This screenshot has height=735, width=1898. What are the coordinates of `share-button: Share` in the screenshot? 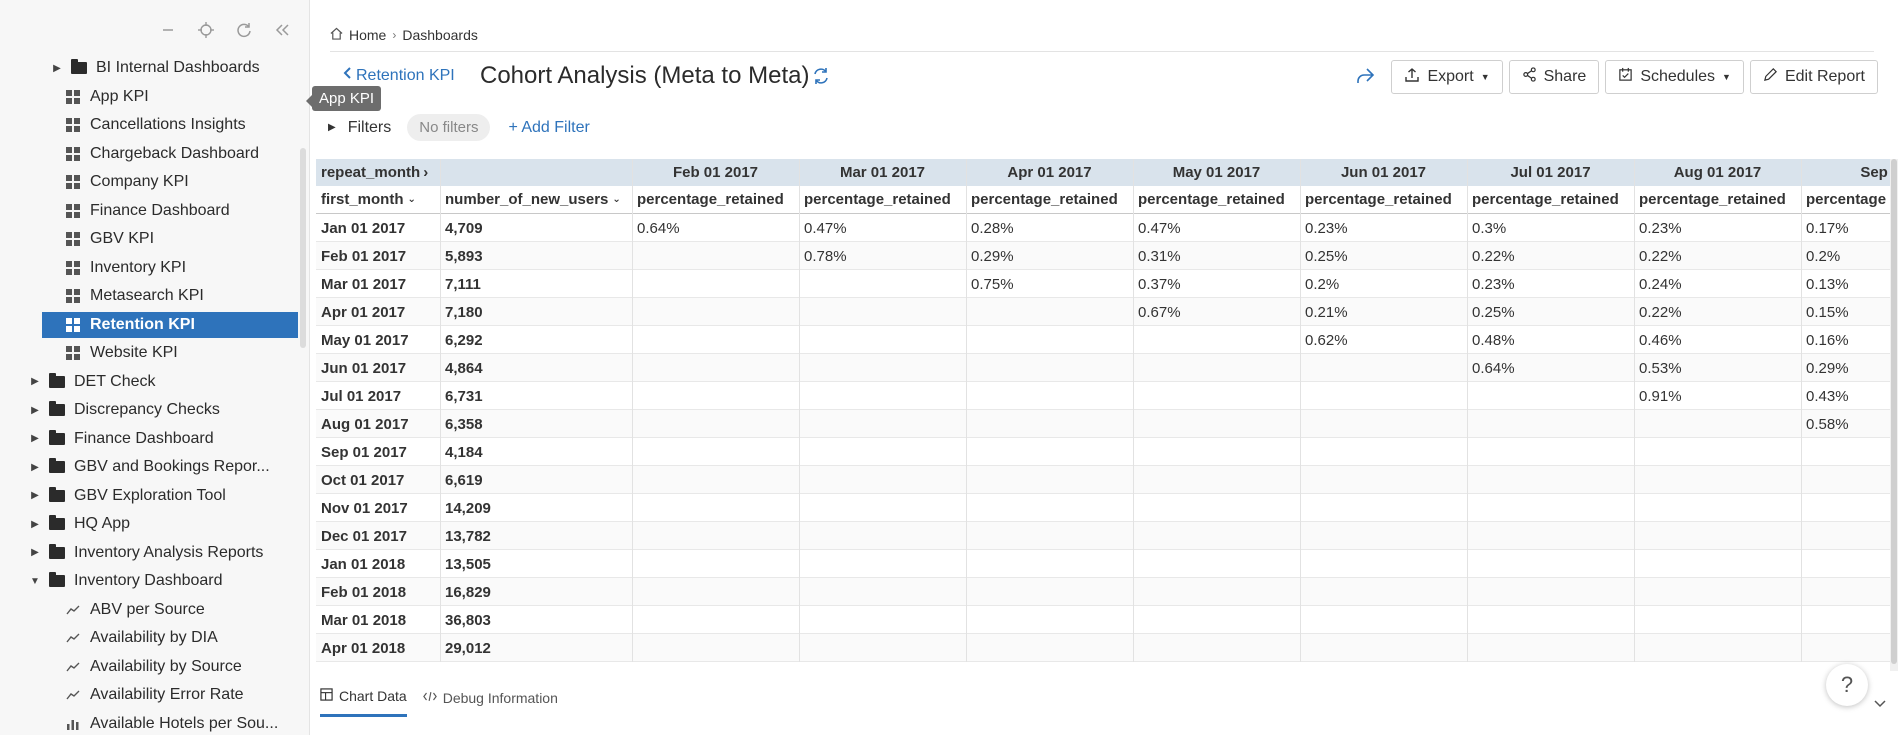 It's located at (1554, 77).